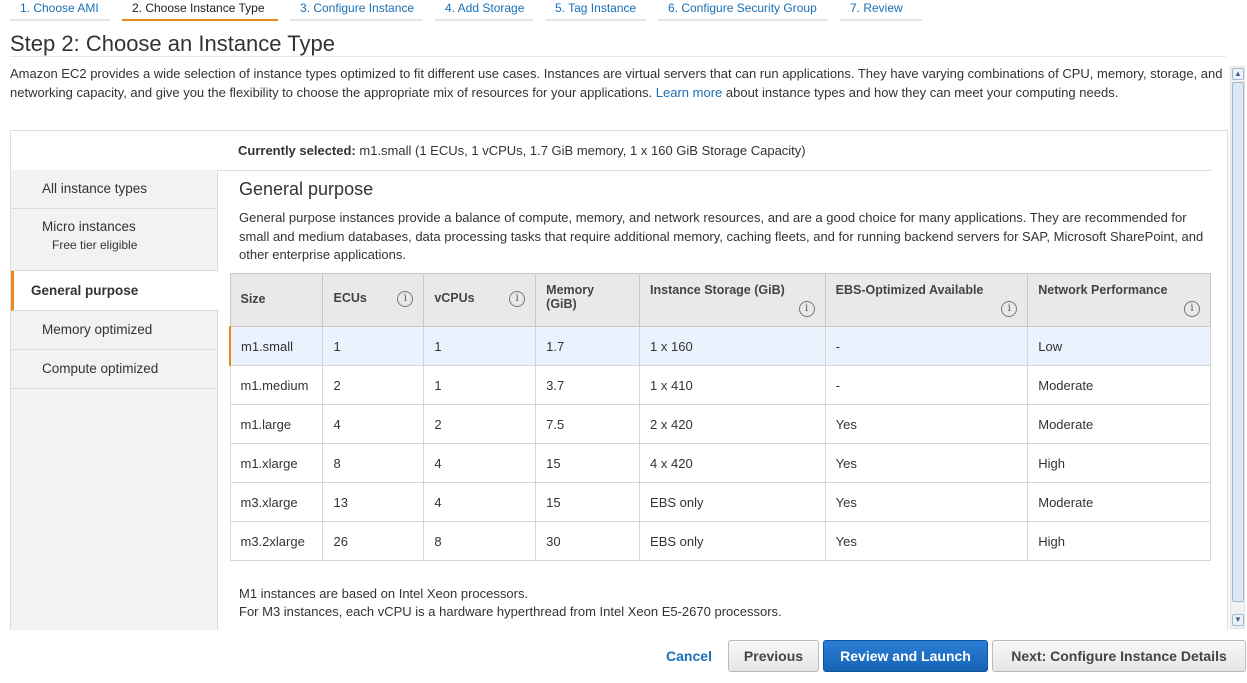 The image size is (1247, 683). Describe the element at coordinates (588, 300) in the screenshot. I see `column-header-memory: Memory (GiB)` at that location.